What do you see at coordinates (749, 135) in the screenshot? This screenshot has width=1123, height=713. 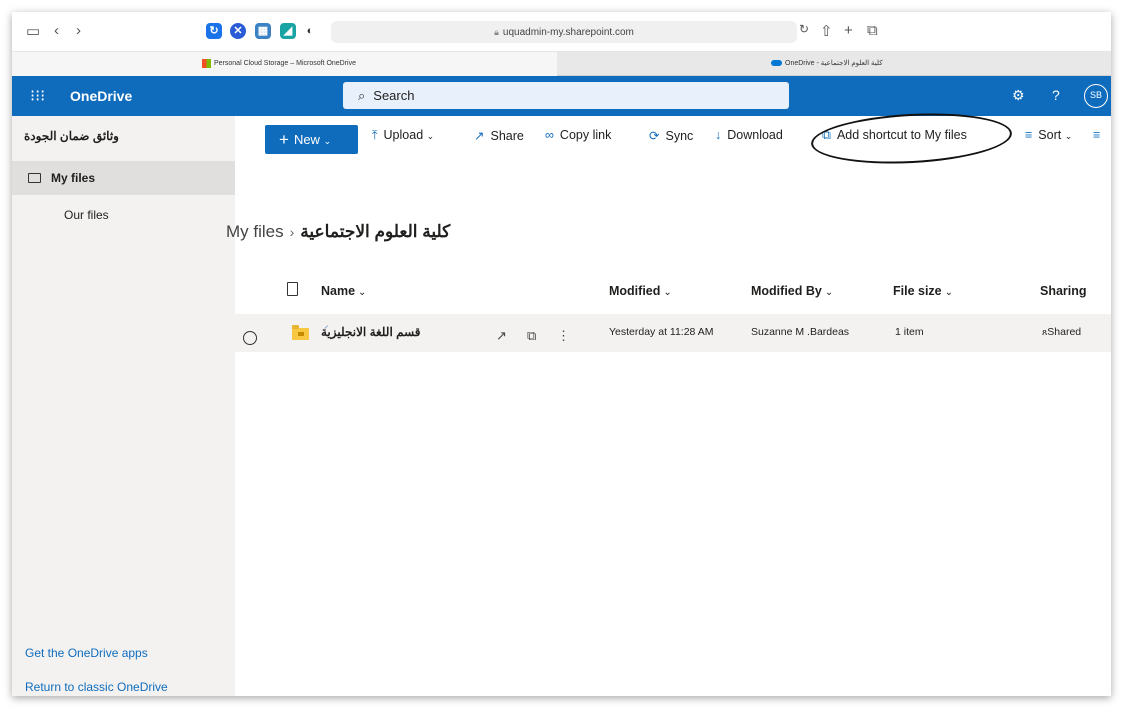 I see `download-button: ↓ Download` at bounding box center [749, 135].